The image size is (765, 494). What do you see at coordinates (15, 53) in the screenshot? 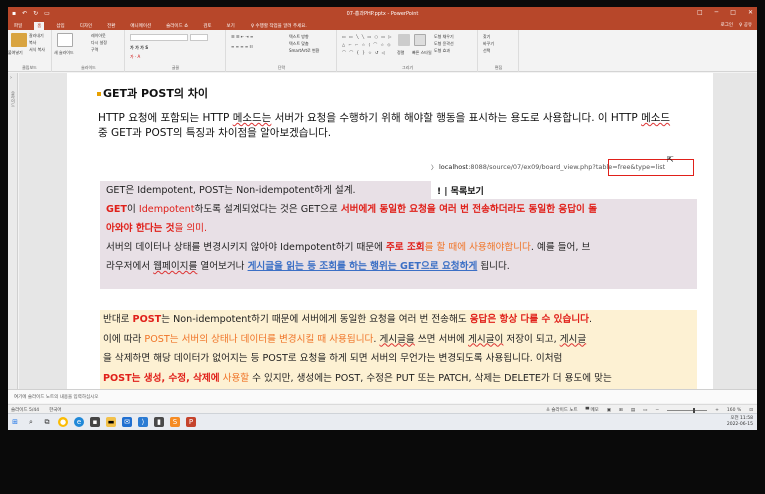
I see `paste-button: 붙여넣기` at bounding box center [15, 53].